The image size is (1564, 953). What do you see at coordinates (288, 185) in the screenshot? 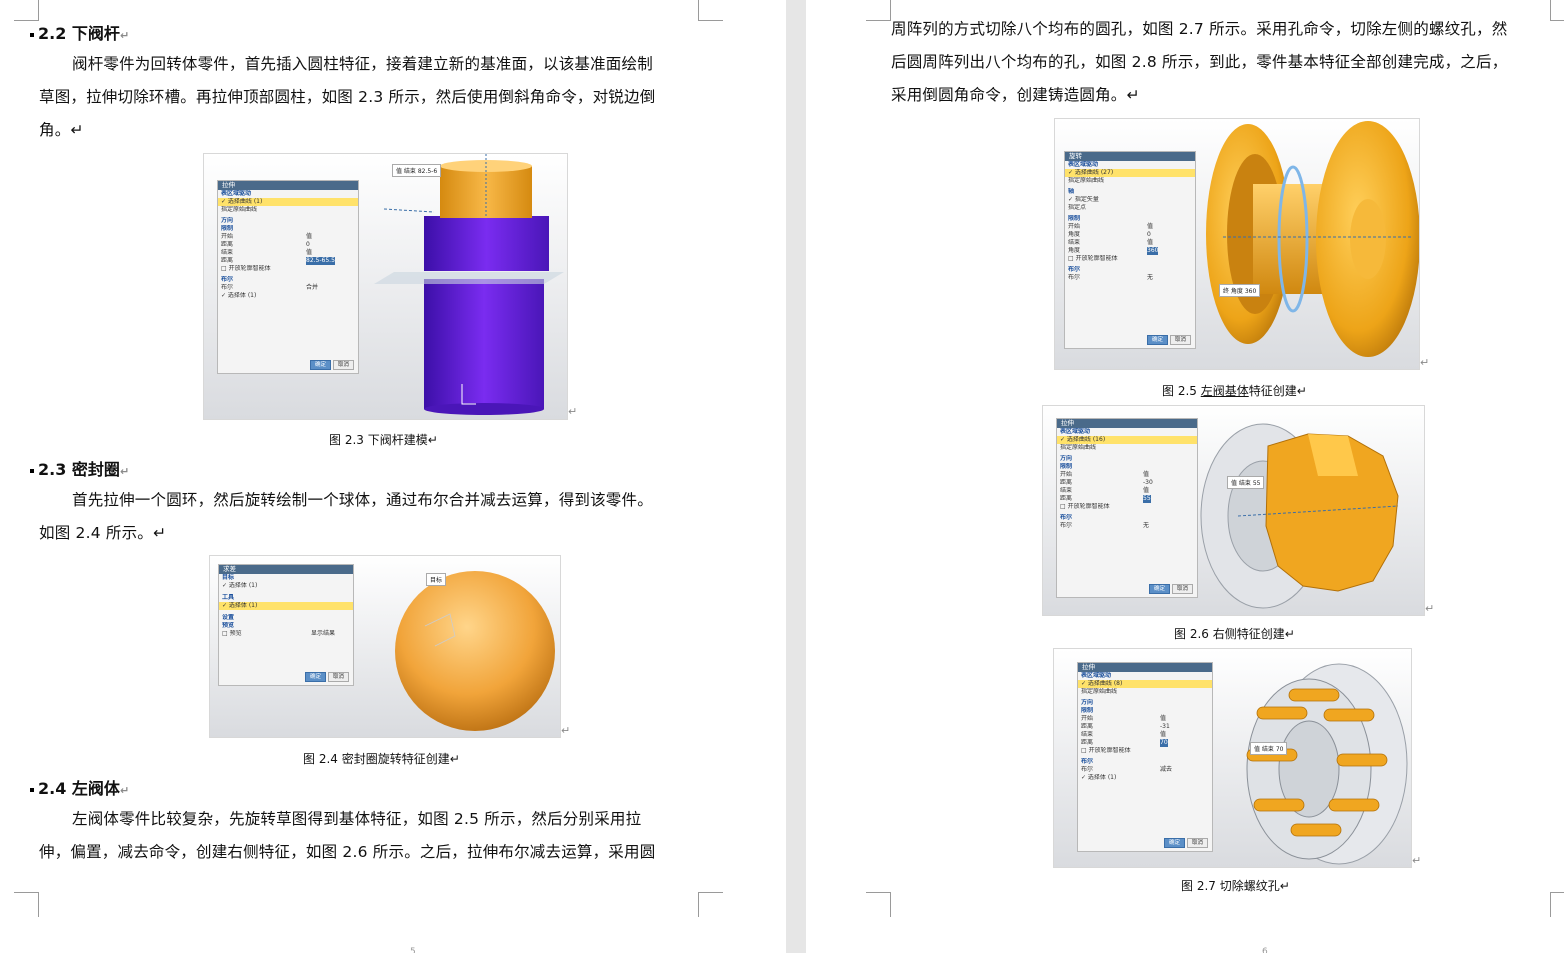
I see `dialog-title: 拉伸` at bounding box center [288, 185].